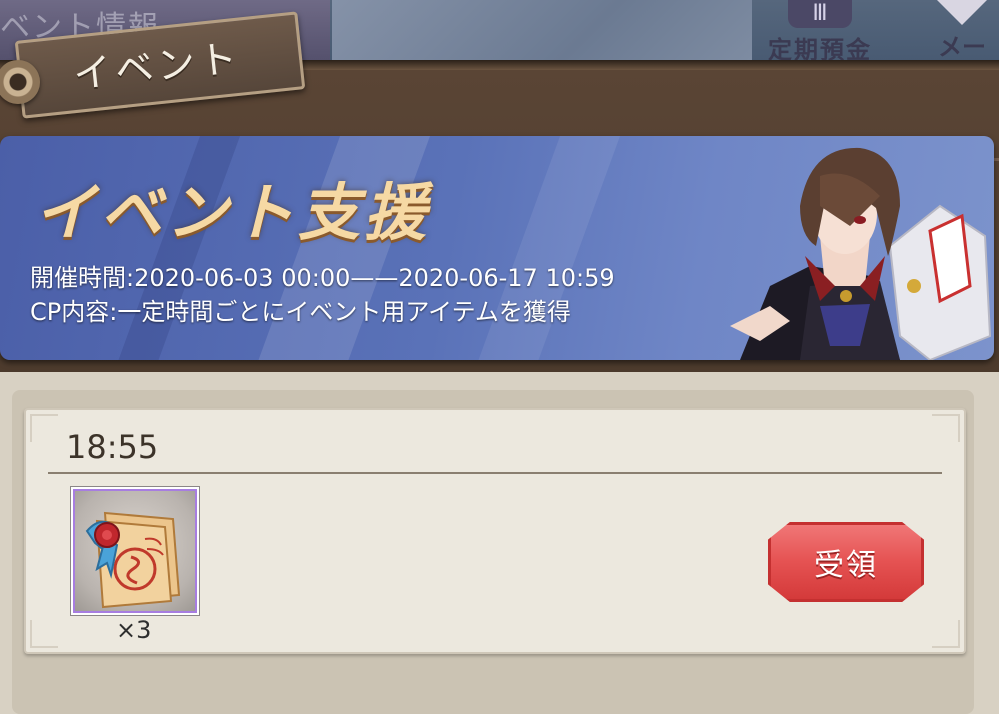 The image size is (999, 714). Describe the element at coordinates (232, 212) in the screenshot. I see `banner-title: イベント支援` at that location.